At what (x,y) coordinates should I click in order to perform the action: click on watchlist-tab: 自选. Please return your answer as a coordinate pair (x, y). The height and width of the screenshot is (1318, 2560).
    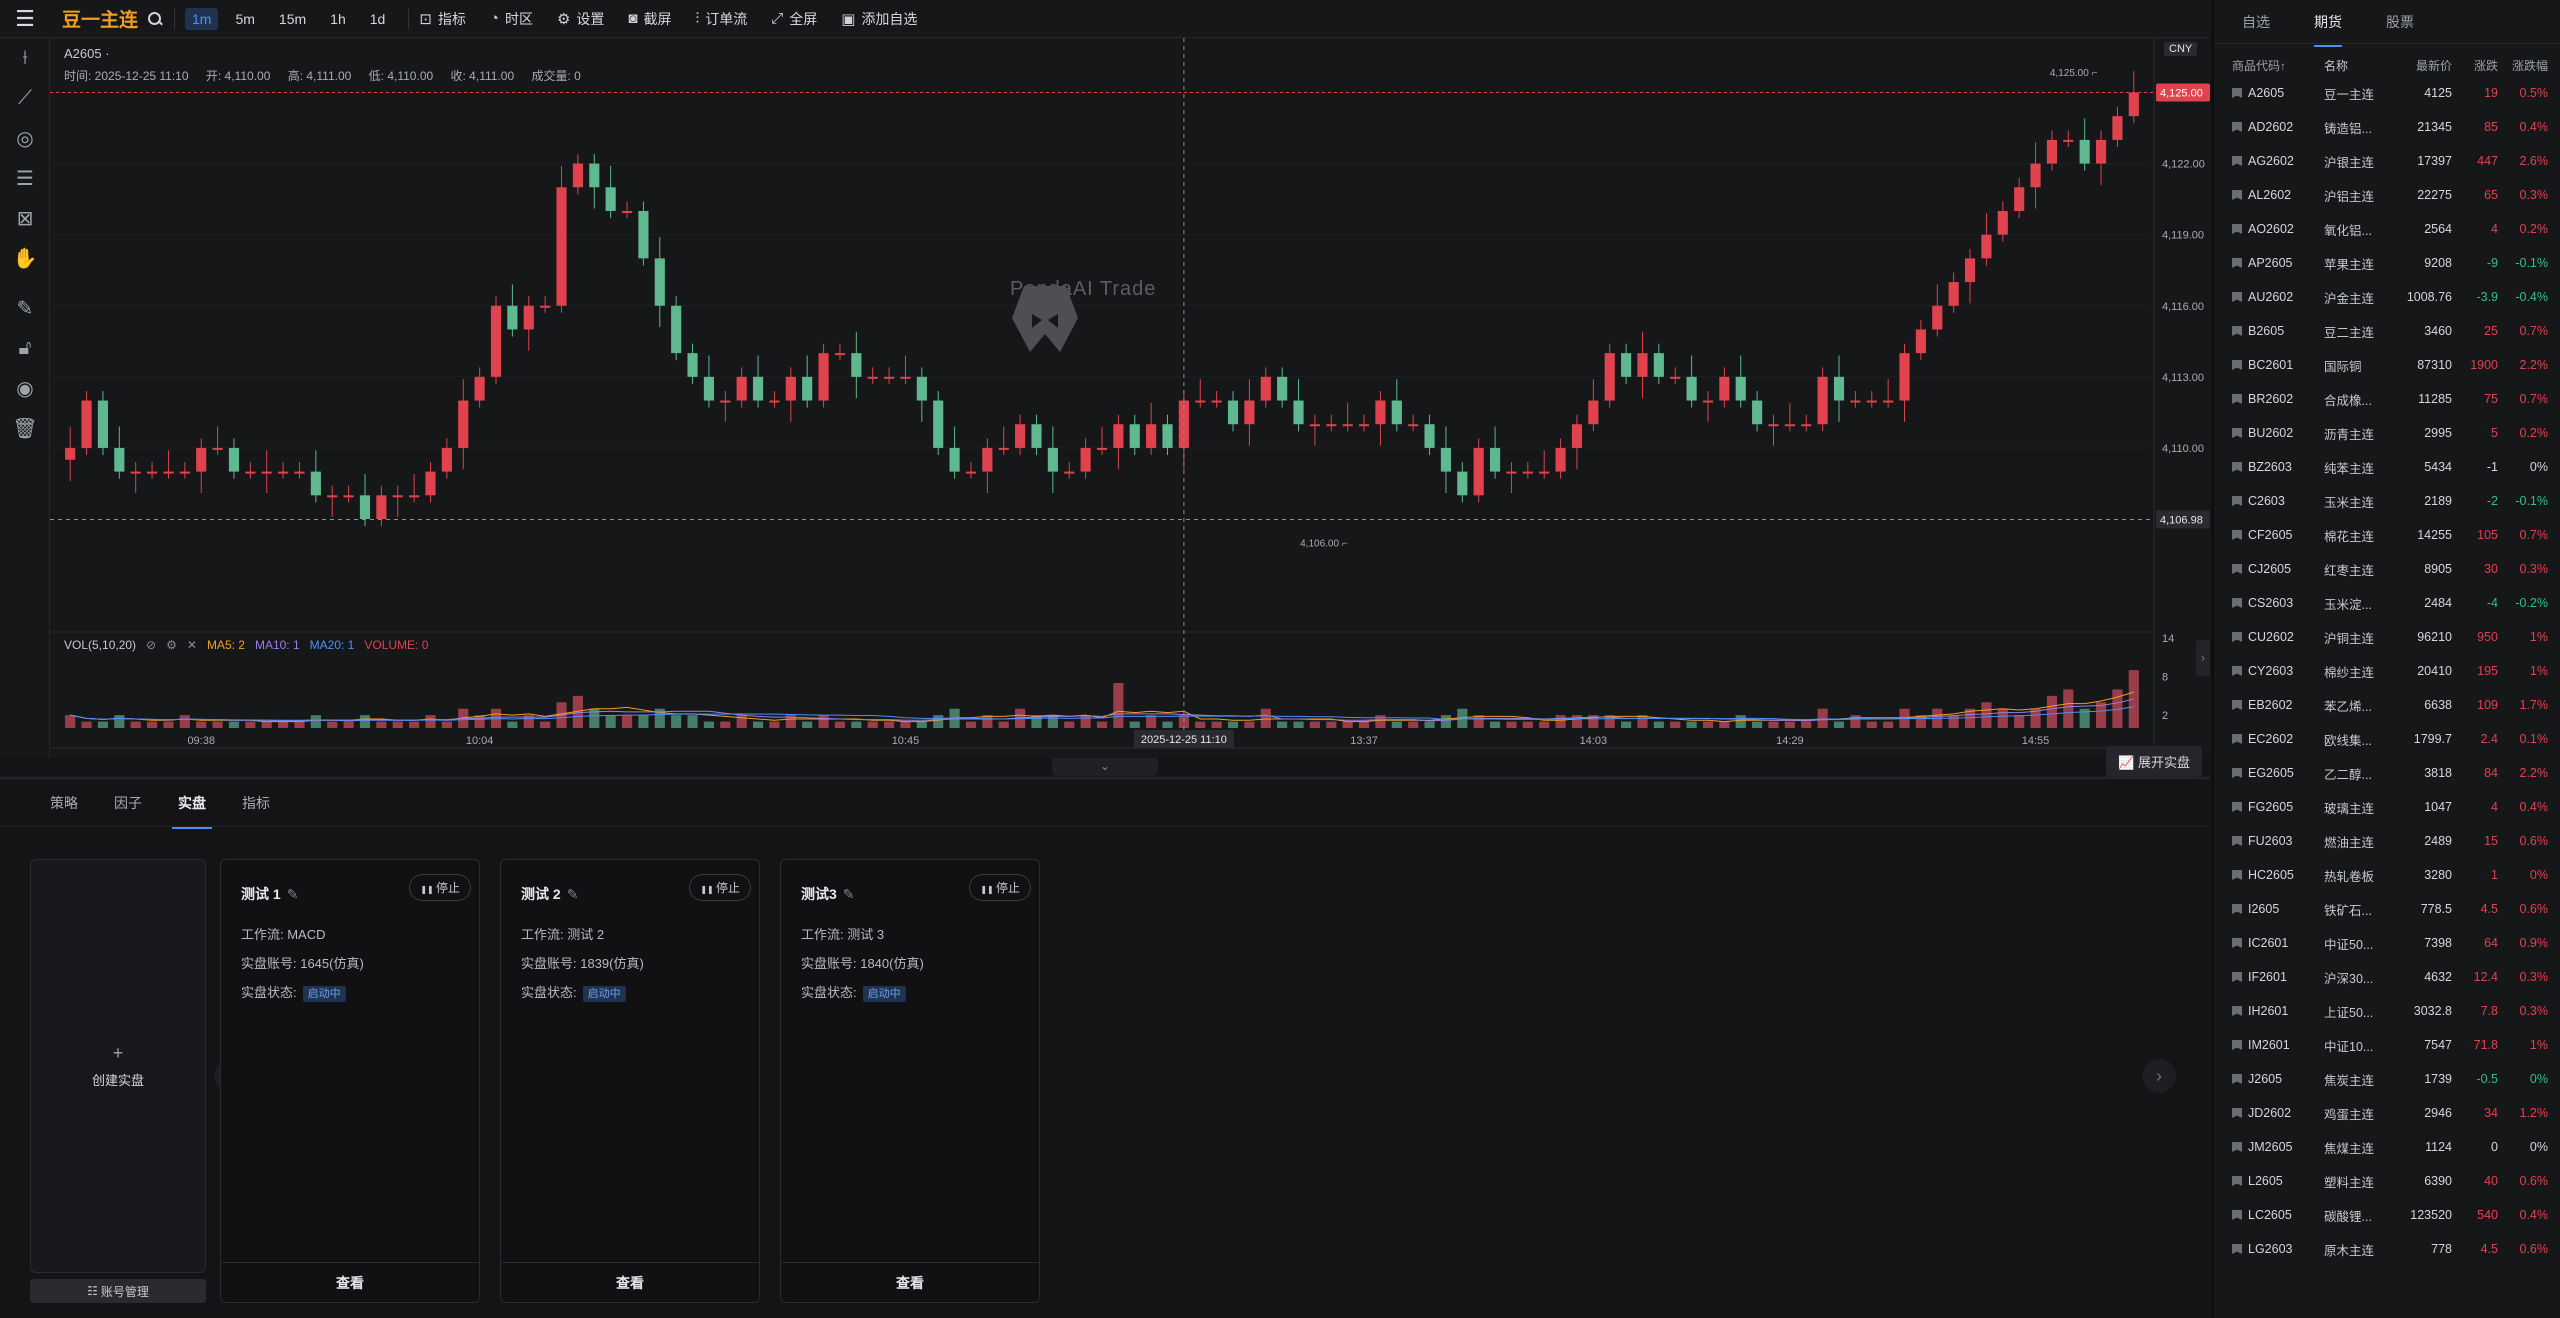
    Looking at the image, I should click on (2256, 22).